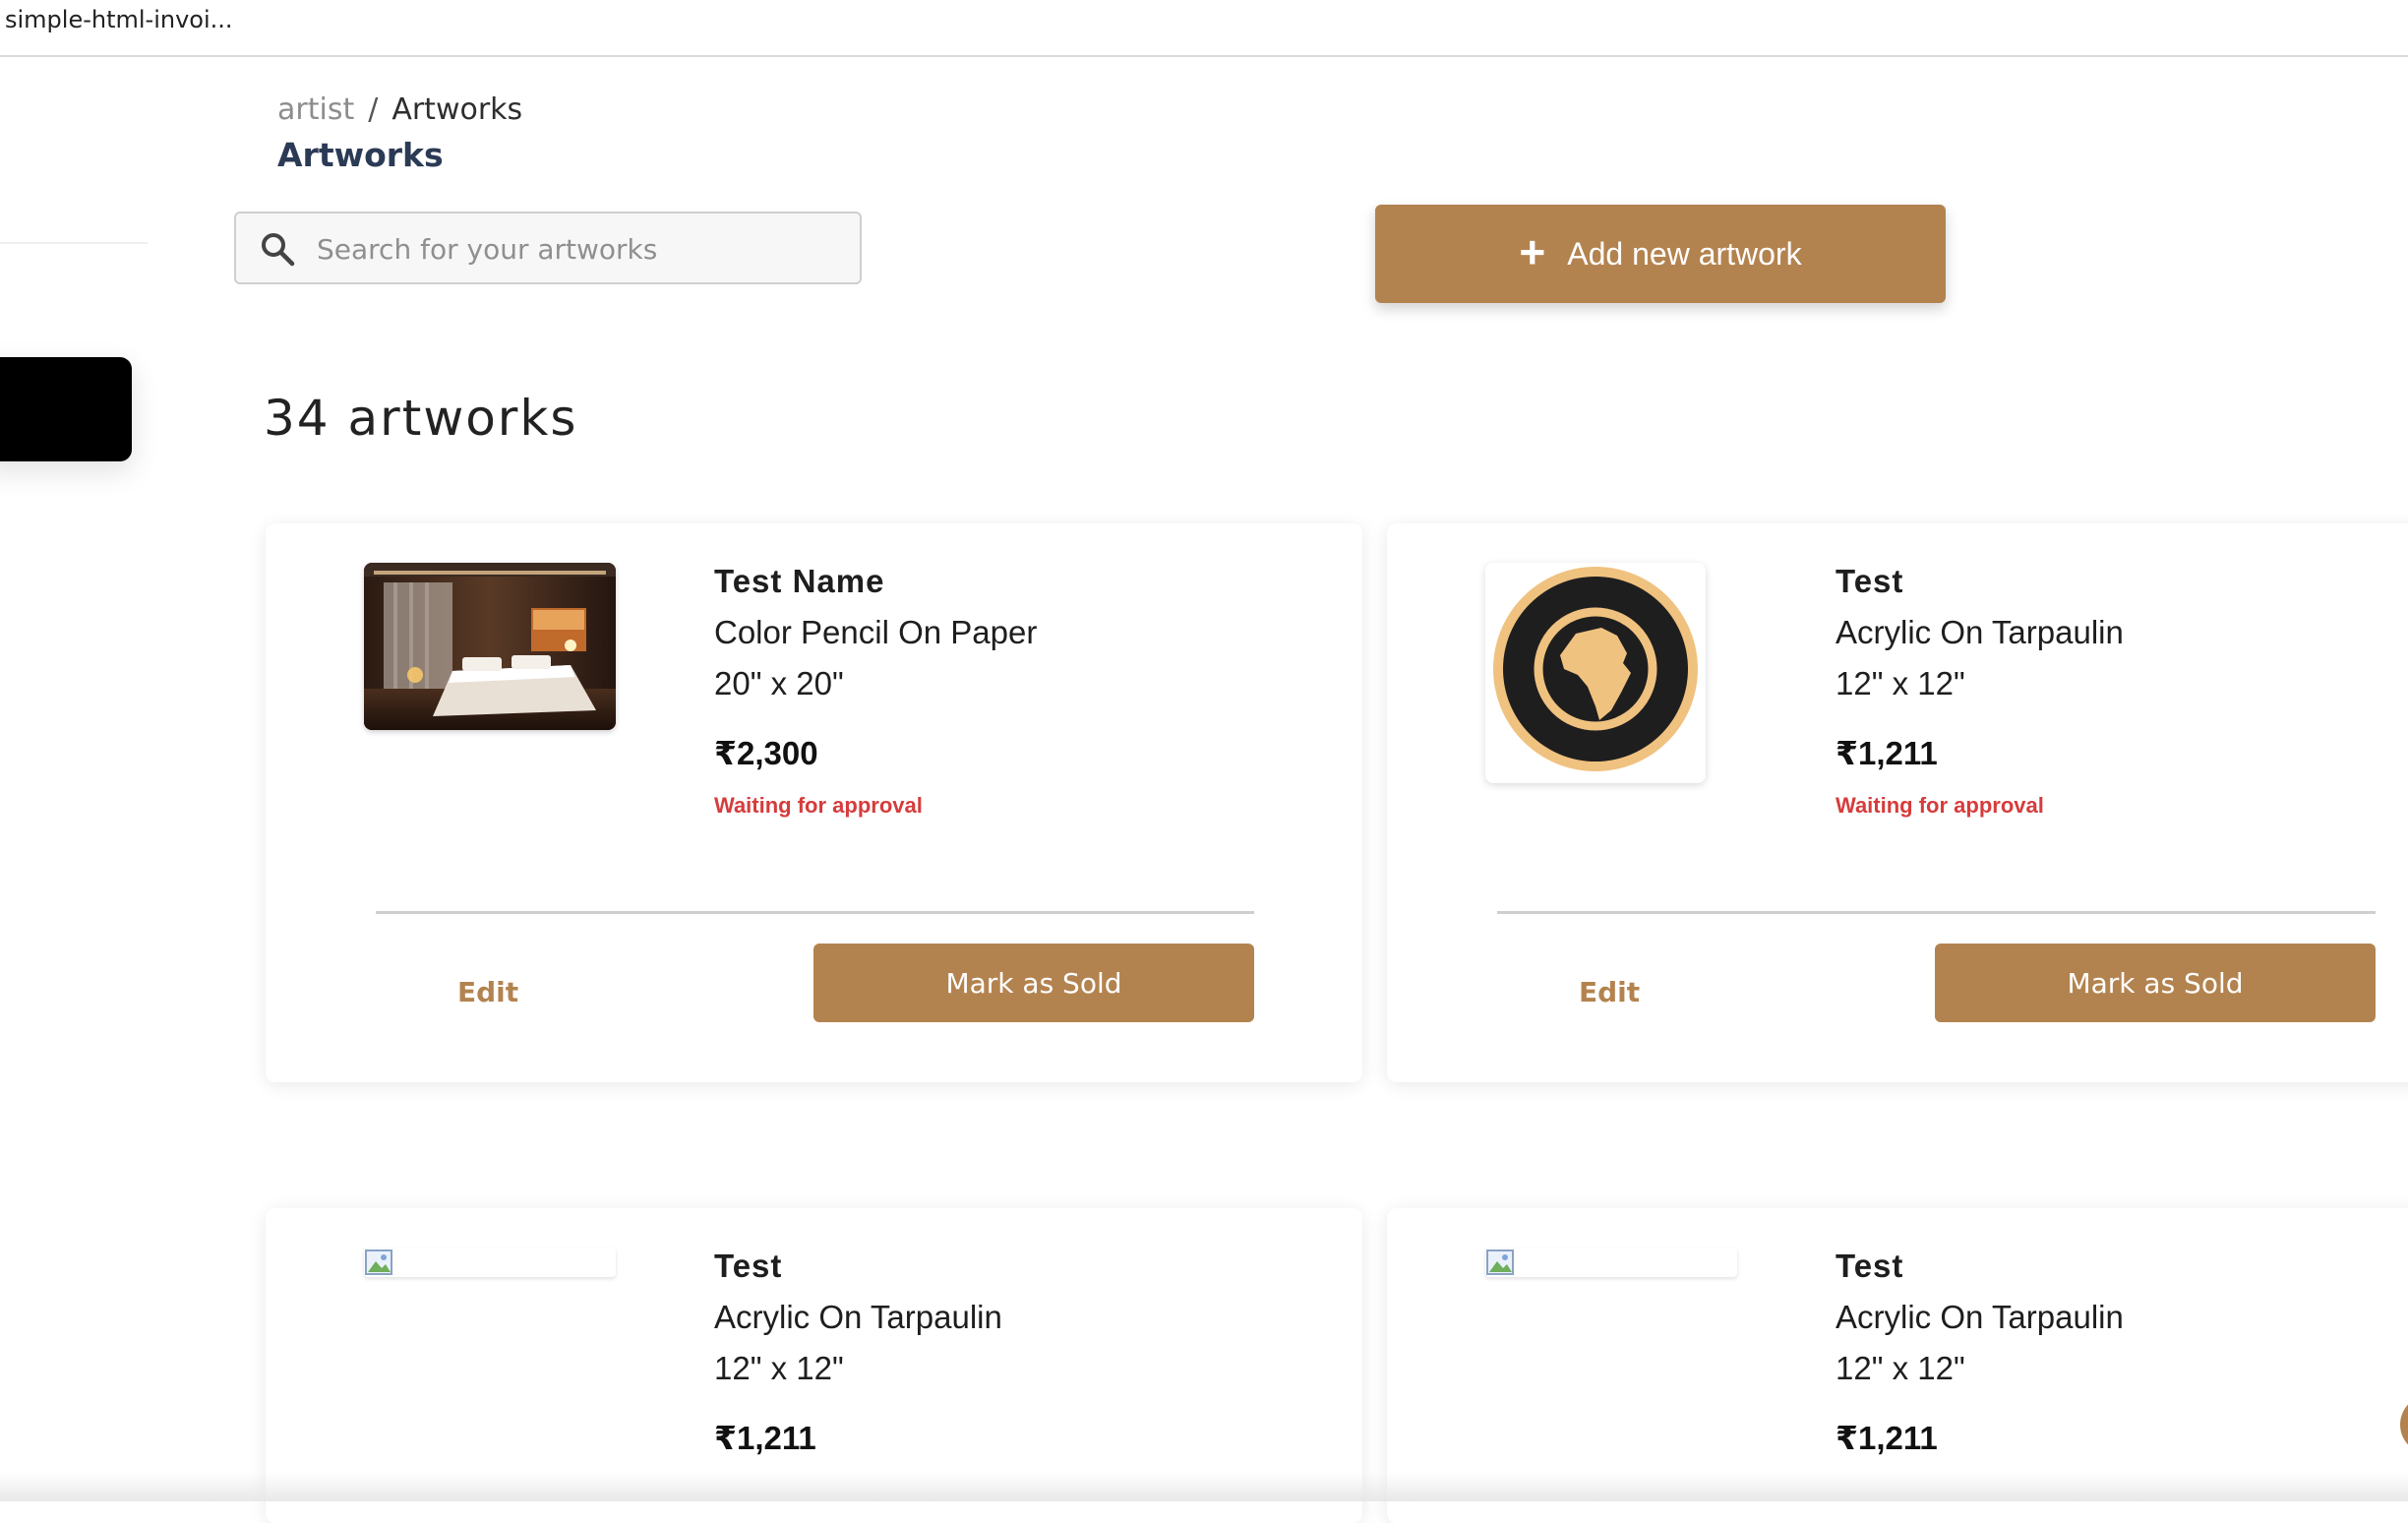 This screenshot has width=2408, height=1523. Describe the element at coordinates (66, 409) in the screenshot. I see `sidebar-active-item` at that location.